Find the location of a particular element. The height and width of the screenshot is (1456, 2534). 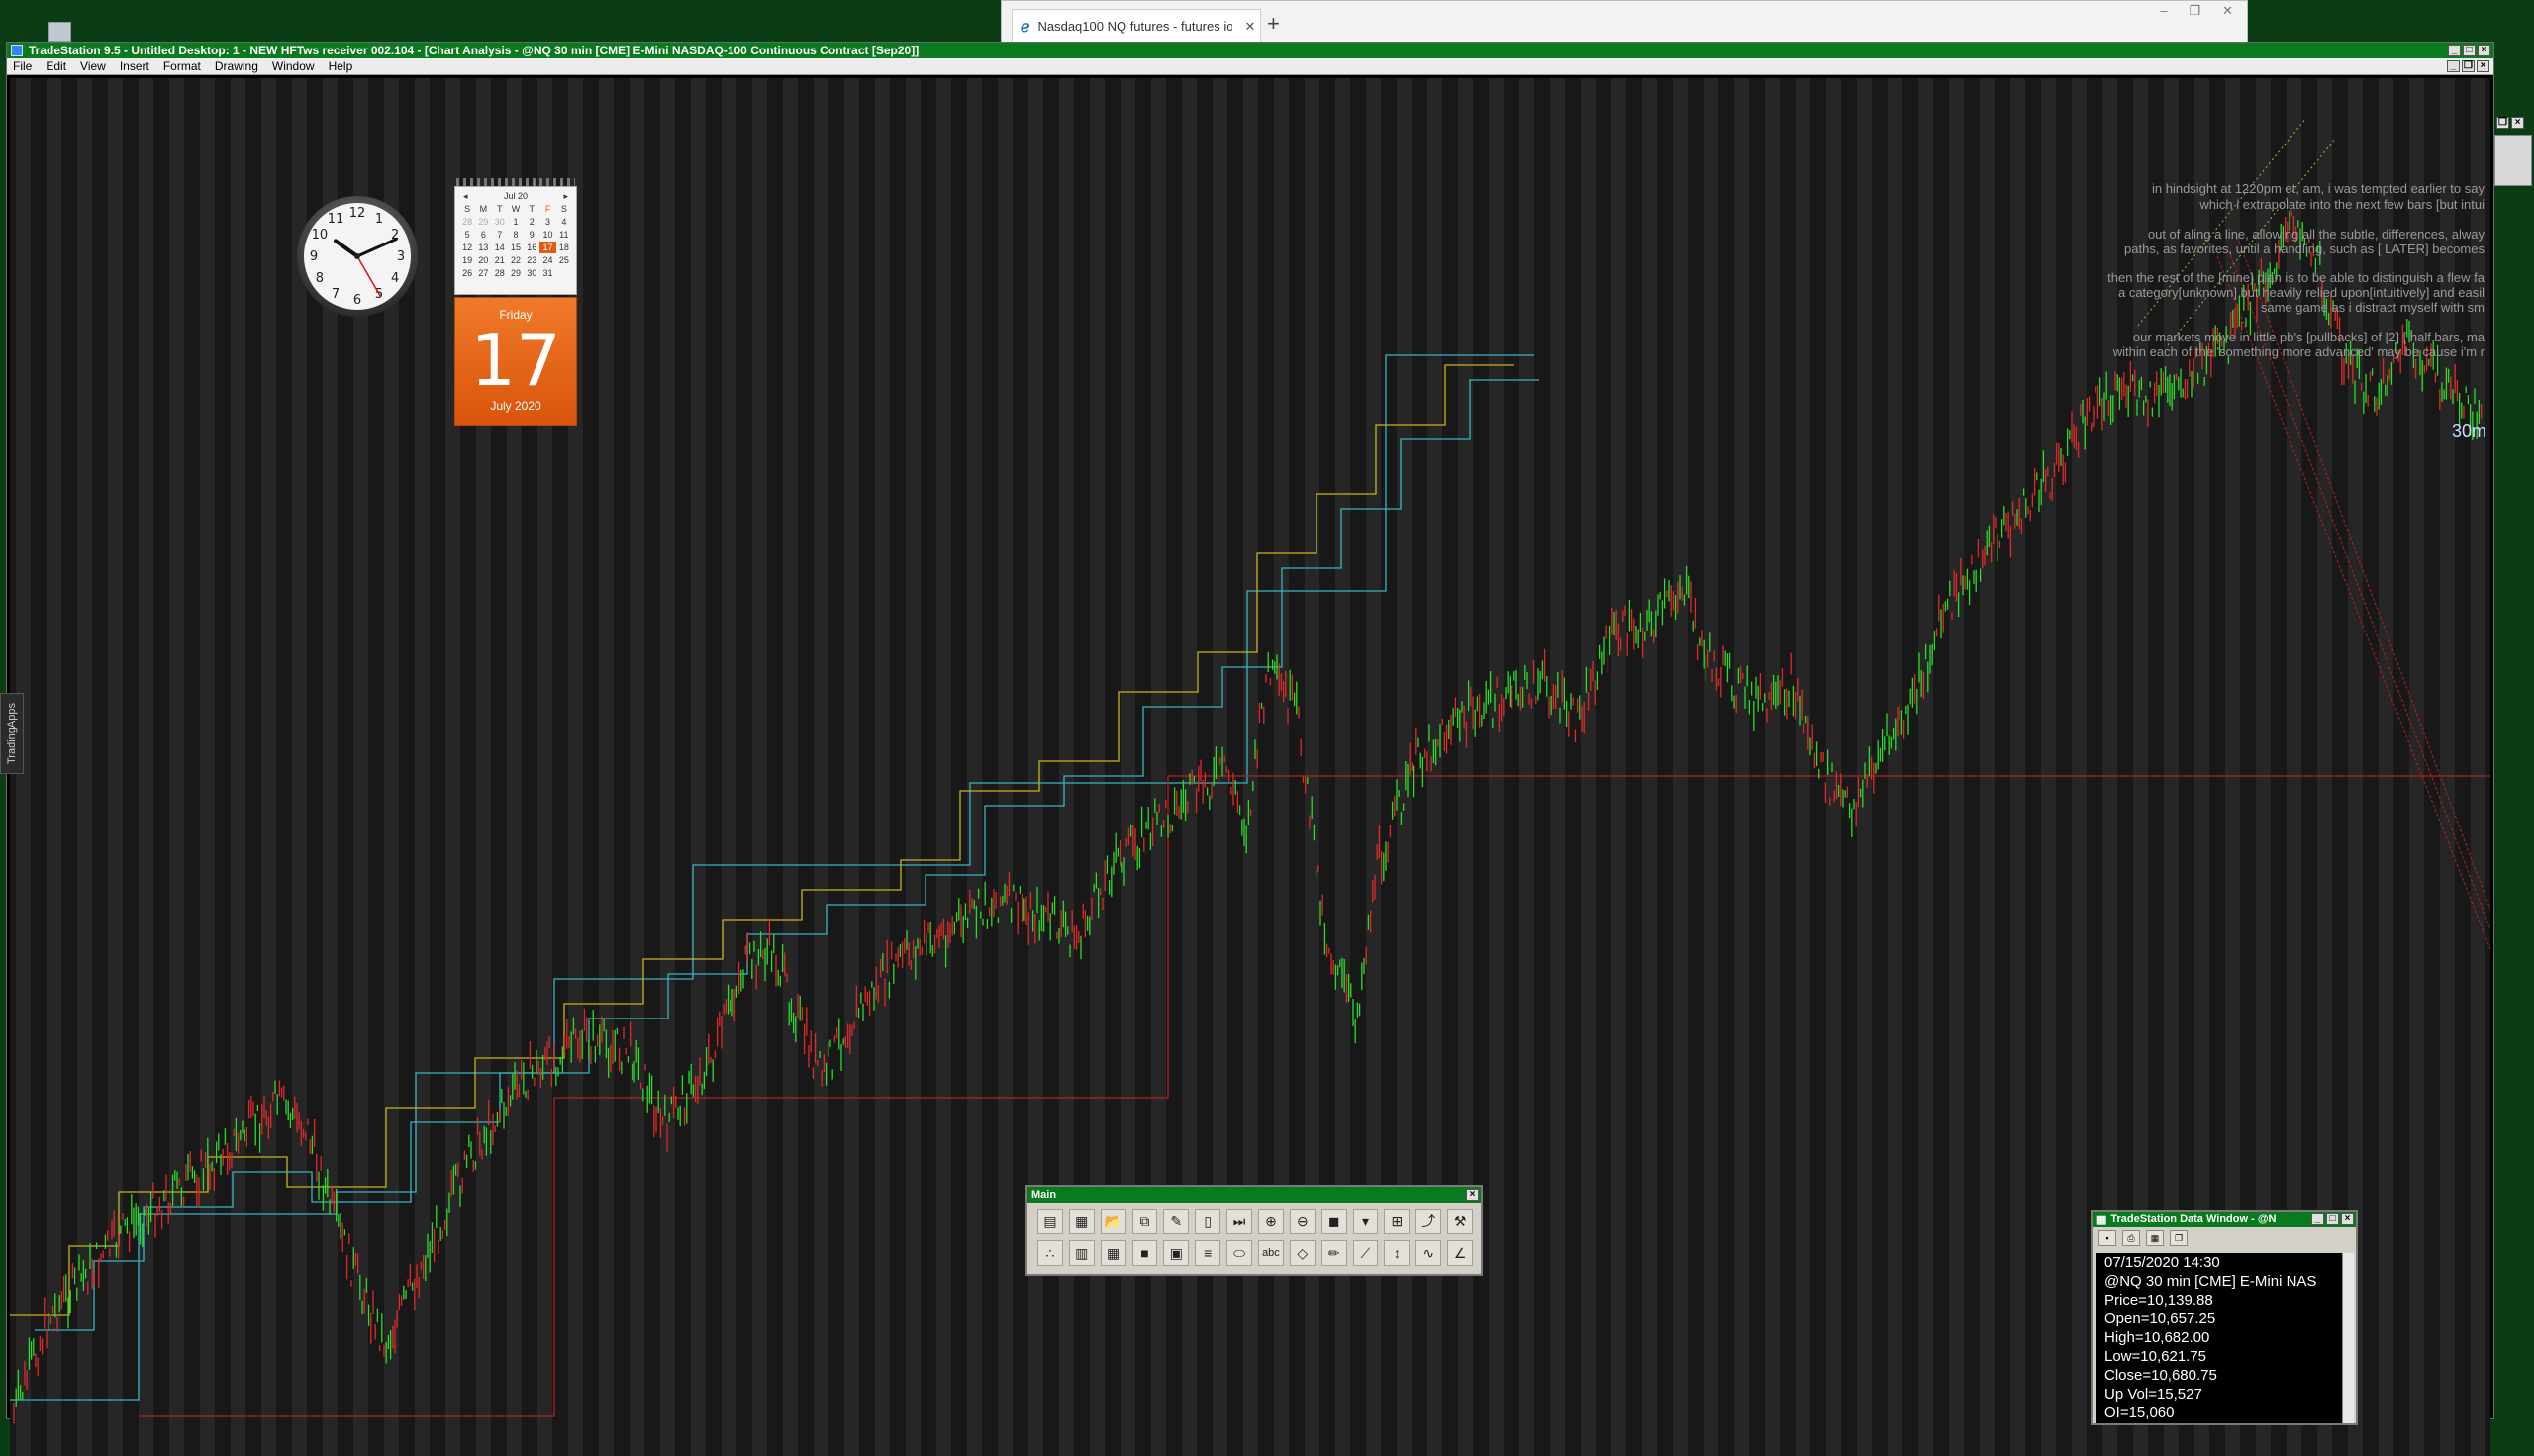

page-icon: ▯ is located at coordinates (1208, 1221).